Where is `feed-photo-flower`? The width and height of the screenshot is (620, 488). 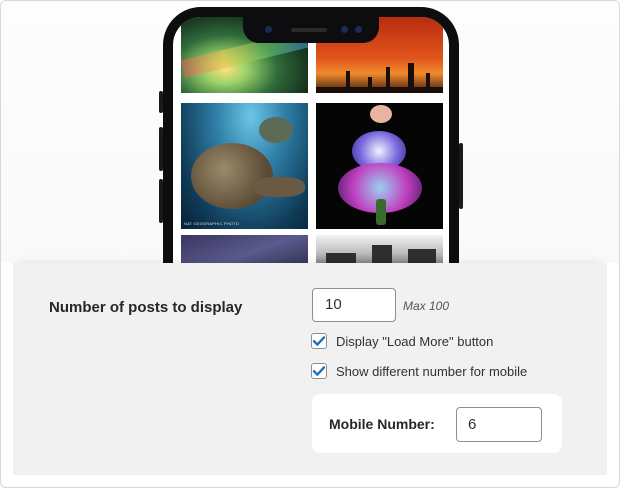
feed-photo-flower is located at coordinates (379, 166).